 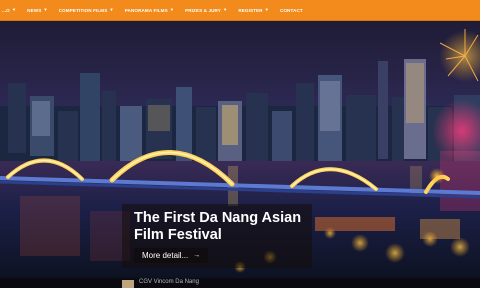 I want to click on nav-item-competition-films: COMPETITION FILMS ▾, so click(x=86, y=10).